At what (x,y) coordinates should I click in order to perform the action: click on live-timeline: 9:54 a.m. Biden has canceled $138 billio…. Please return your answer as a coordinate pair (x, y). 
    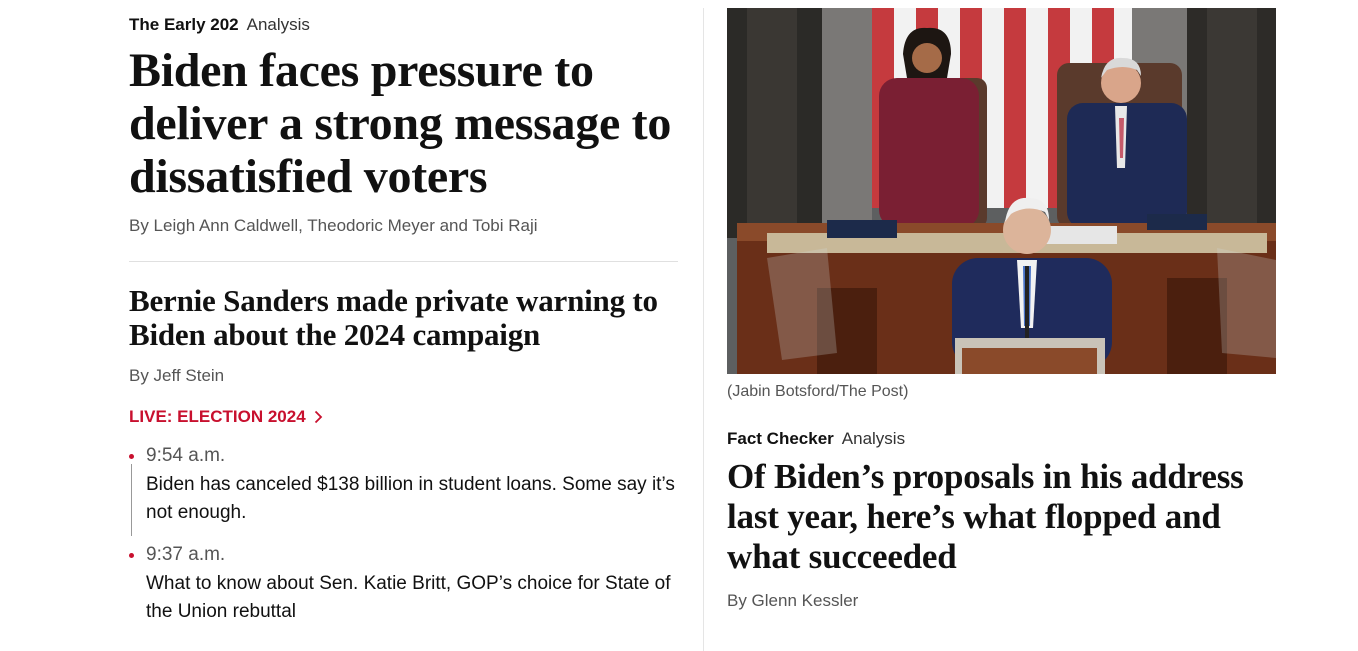
    Looking at the image, I should click on (404, 535).